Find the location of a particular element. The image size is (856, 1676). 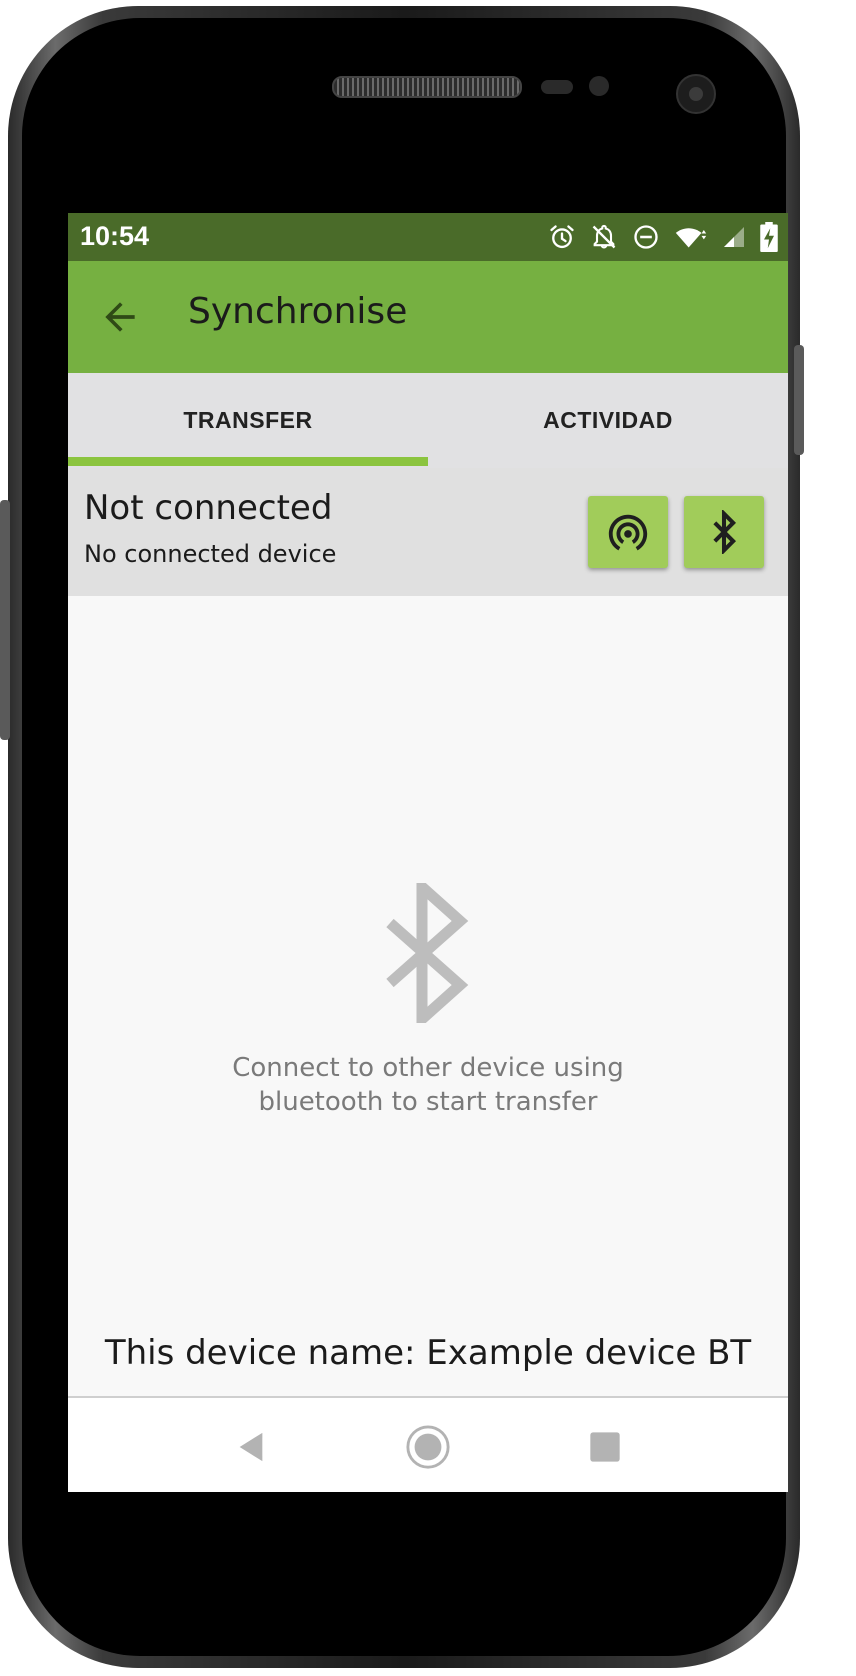

tab-bar: TRANSFER ACTIVIDAD is located at coordinates (428, 420).